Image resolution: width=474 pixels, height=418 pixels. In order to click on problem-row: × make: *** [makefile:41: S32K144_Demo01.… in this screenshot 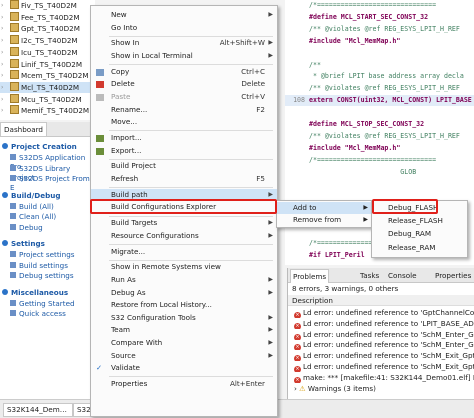, I will do `click(384, 378)`.